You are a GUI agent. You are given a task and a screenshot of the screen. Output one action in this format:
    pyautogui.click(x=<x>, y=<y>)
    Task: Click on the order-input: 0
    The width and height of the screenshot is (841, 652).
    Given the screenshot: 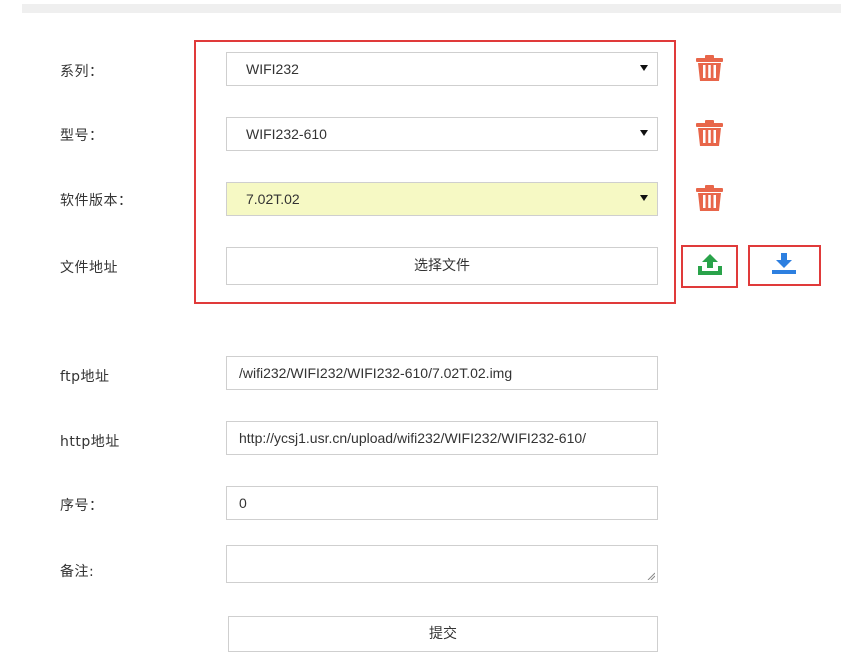 What is the action you would take?
    pyautogui.click(x=442, y=503)
    